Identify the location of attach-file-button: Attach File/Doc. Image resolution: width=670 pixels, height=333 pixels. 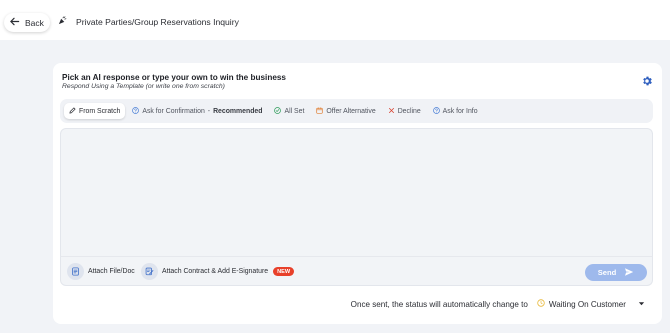
(101, 271).